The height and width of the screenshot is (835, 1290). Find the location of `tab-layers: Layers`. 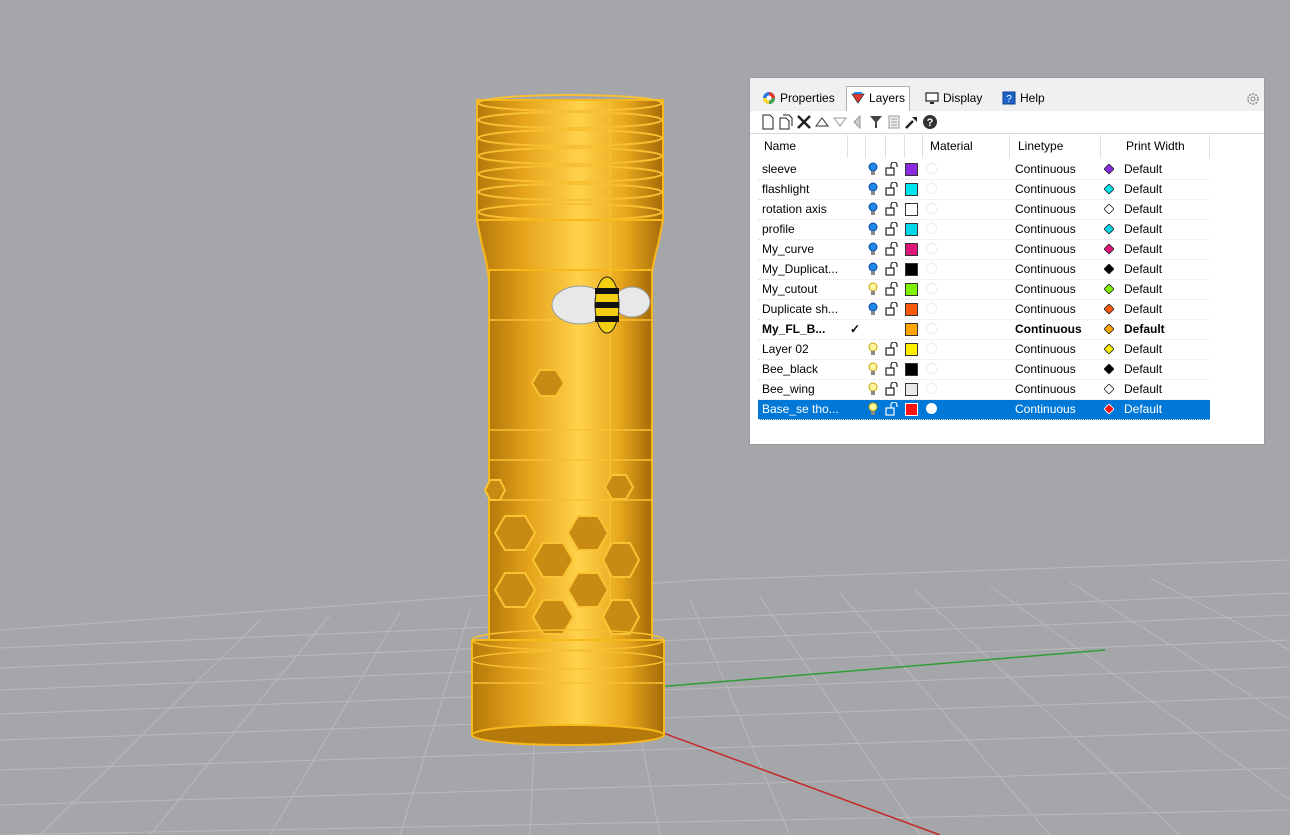

tab-layers: Layers is located at coordinates (878, 98).